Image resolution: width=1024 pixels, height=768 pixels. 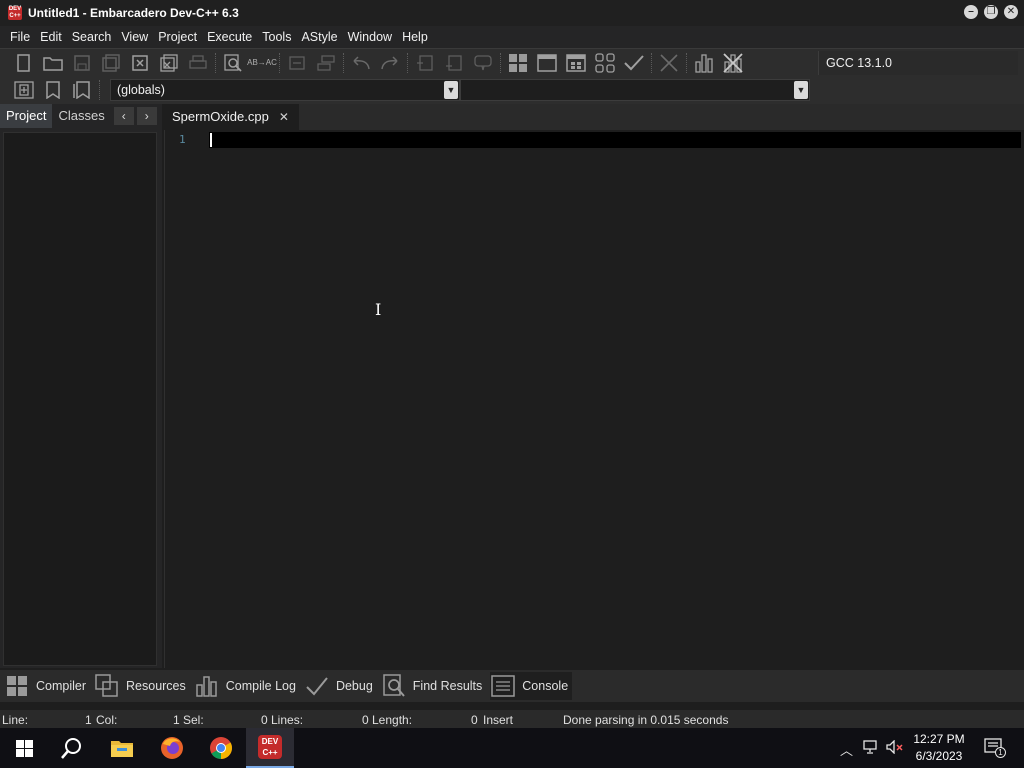 What do you see at coordinates (669, 63) in the screenshot?
I see `stop-execution-icon` at bounding box center [669, 63].